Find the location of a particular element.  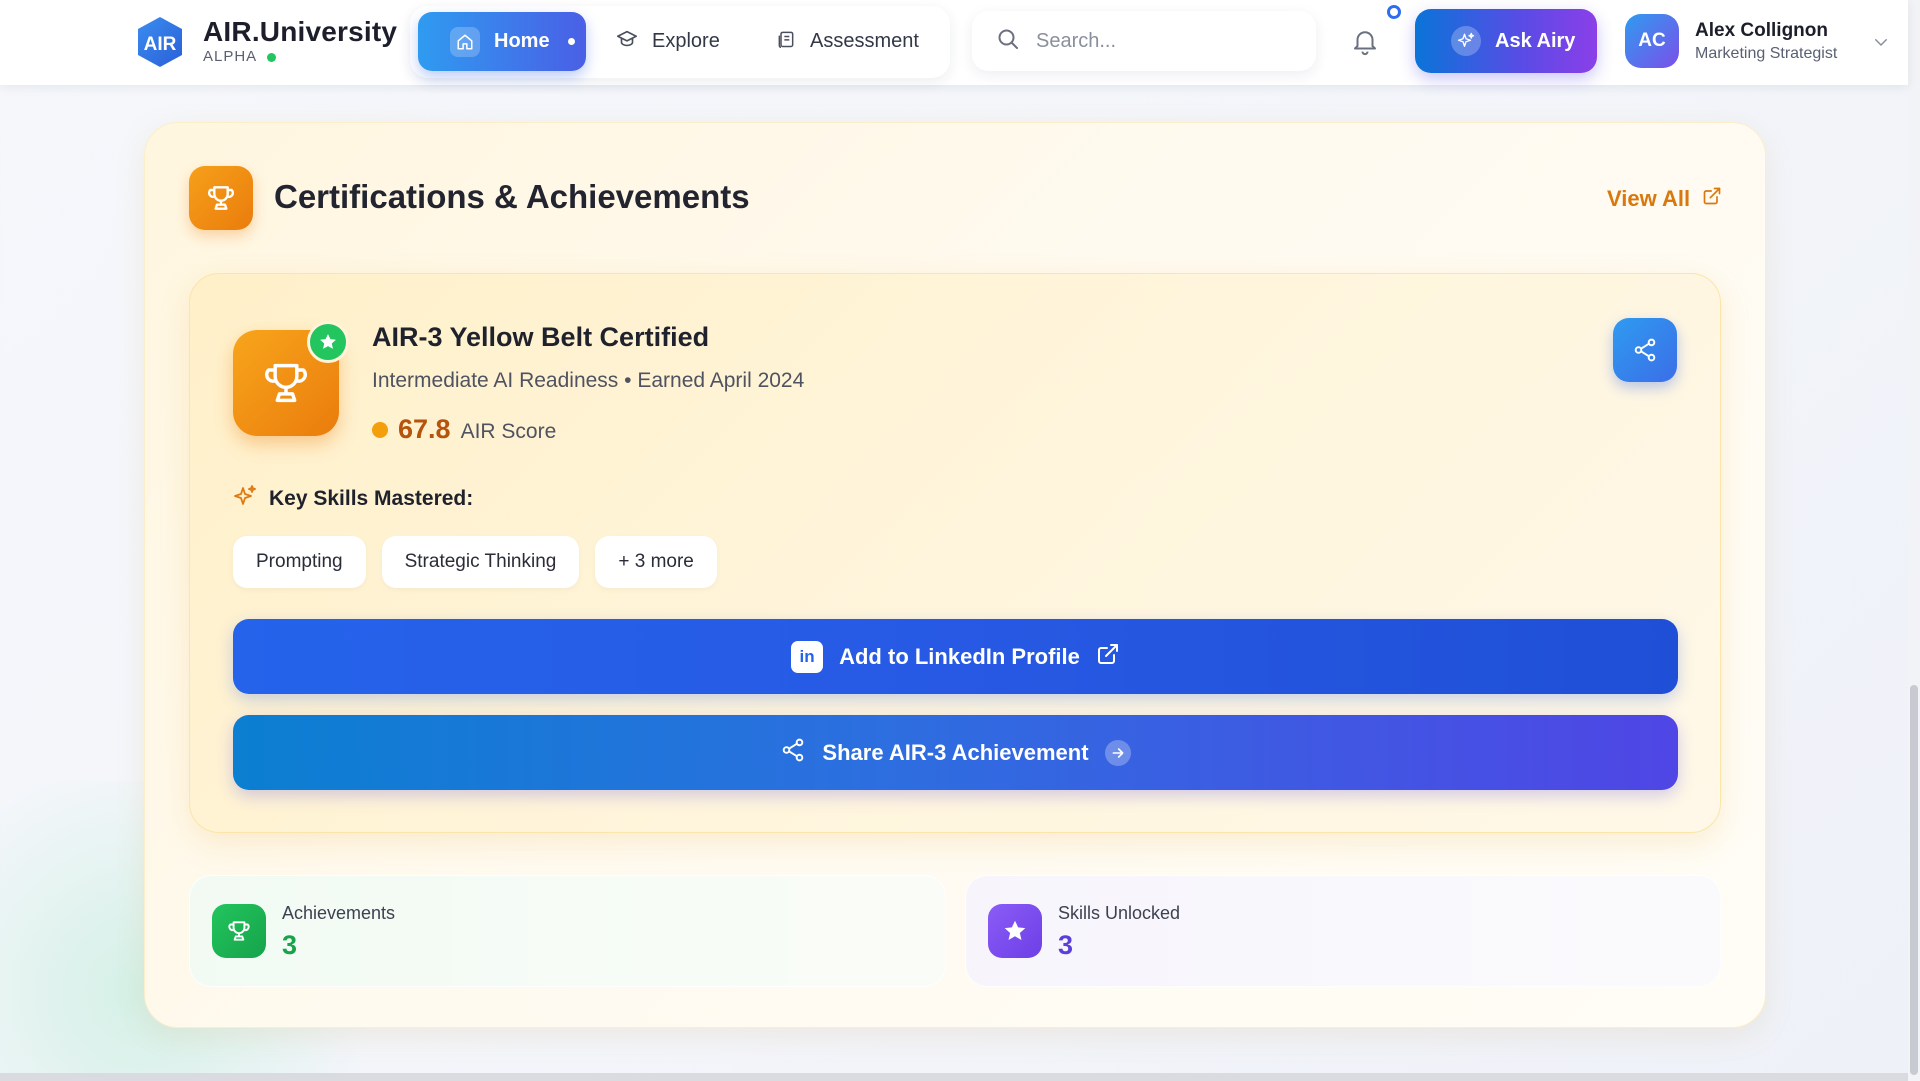

skills-unlocked-stat-card: Skills Unlocked 3 is located at coordinates (1343, 931).